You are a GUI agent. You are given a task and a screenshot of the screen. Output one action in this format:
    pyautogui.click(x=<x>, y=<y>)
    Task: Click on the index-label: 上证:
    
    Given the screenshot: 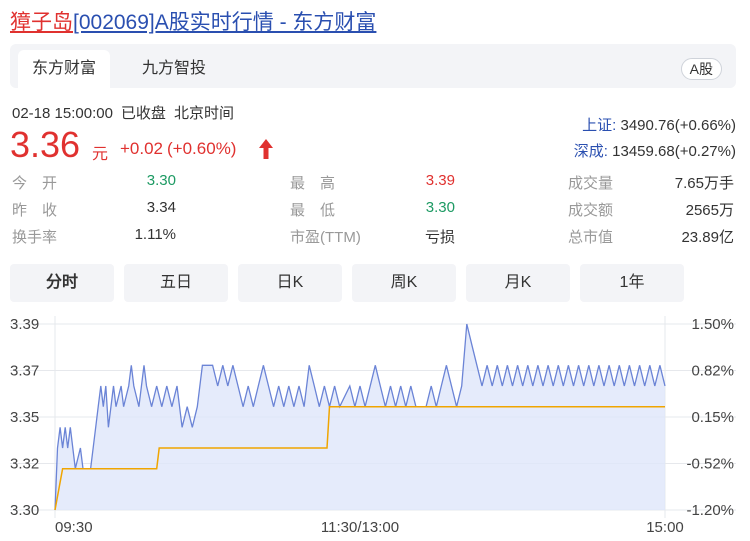 What is the action you would take?
    pyautogui.click(x=599, y=125)
    